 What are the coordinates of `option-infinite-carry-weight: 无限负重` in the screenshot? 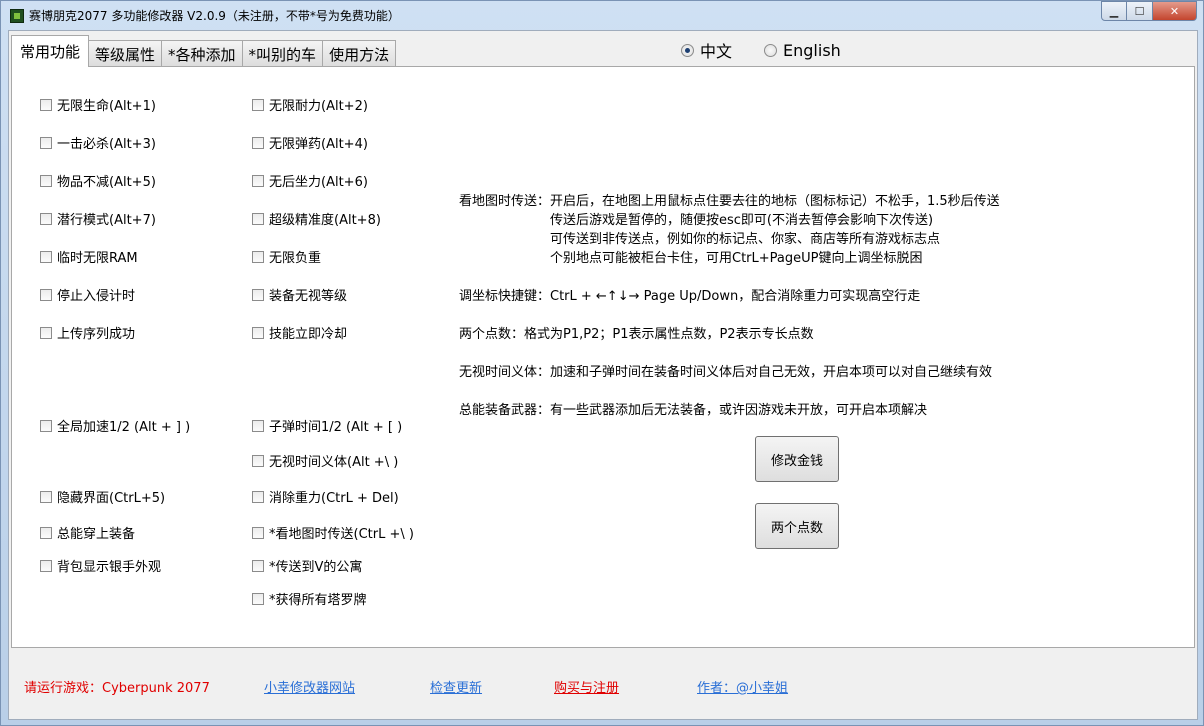 It's located at (286, 256).